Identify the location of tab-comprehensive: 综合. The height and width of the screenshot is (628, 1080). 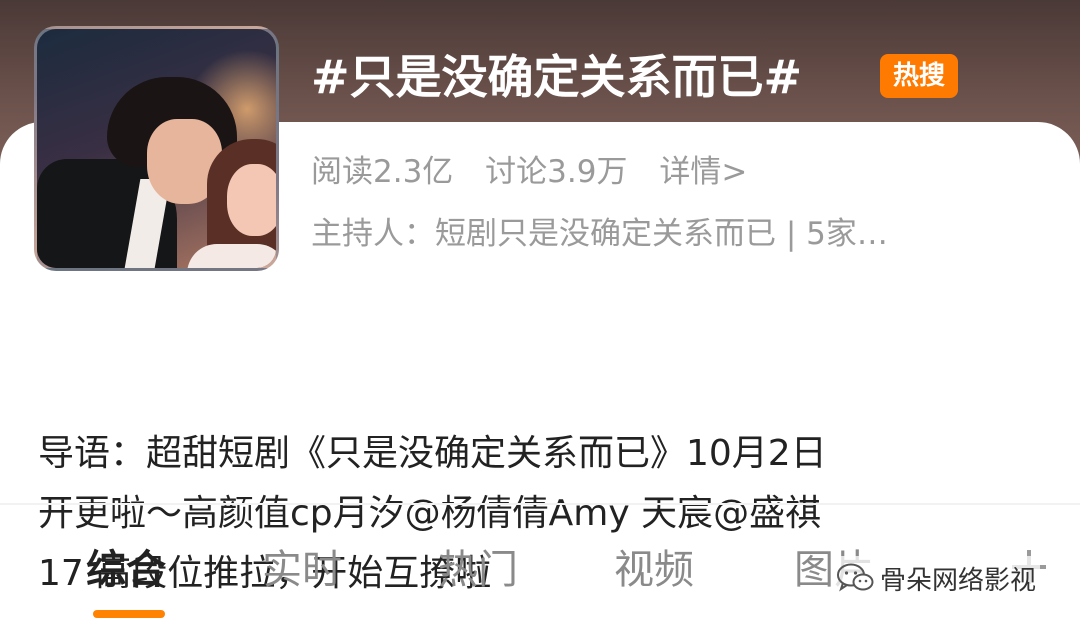
(126, 570).